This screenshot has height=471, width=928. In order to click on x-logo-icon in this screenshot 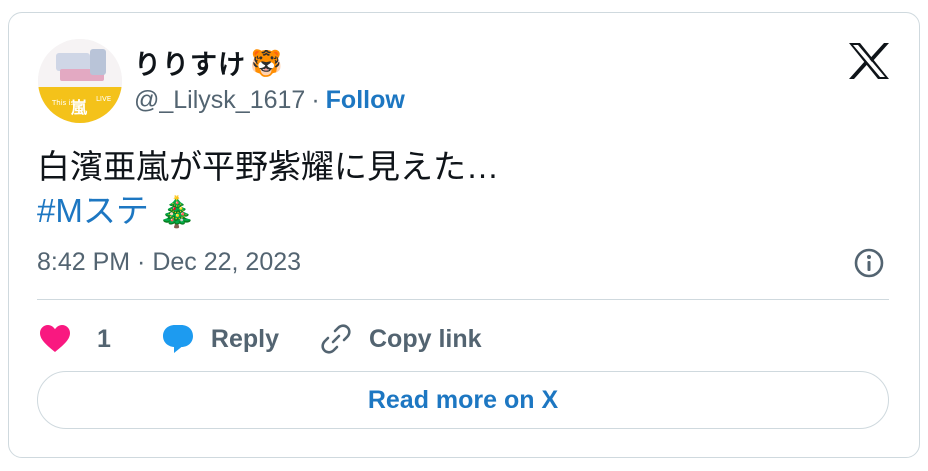, I will do `click(869, 61)`.